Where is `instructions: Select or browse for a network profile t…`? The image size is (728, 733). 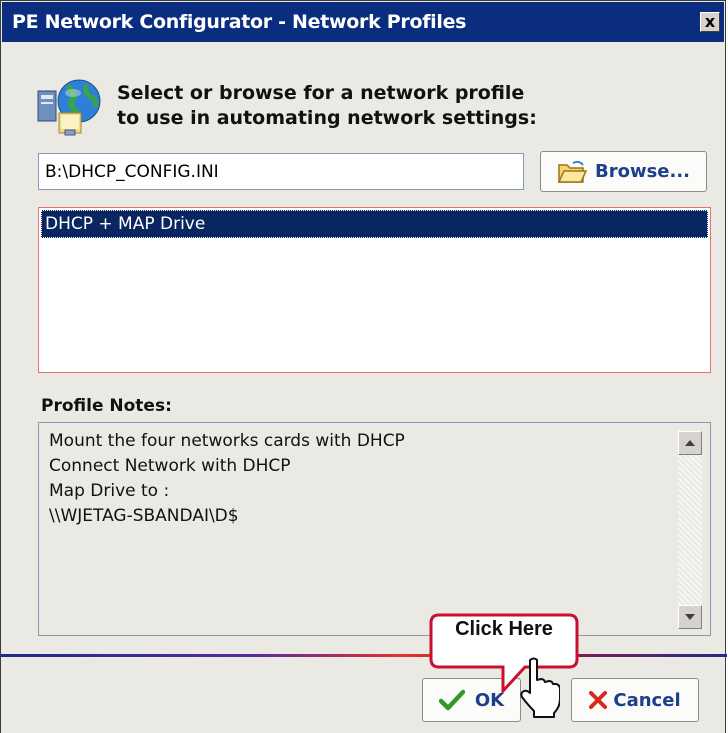 instructions: Select or browse for a network profile t… is located at coordinates (327, 106).